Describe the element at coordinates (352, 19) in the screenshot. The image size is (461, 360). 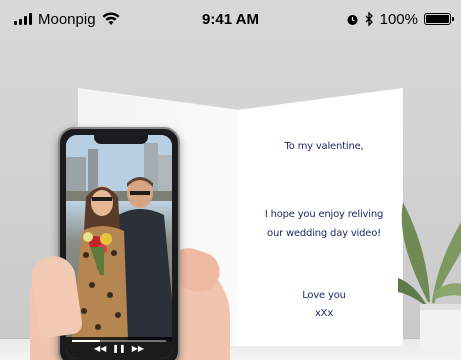
I see `alarm-icon` at that location.